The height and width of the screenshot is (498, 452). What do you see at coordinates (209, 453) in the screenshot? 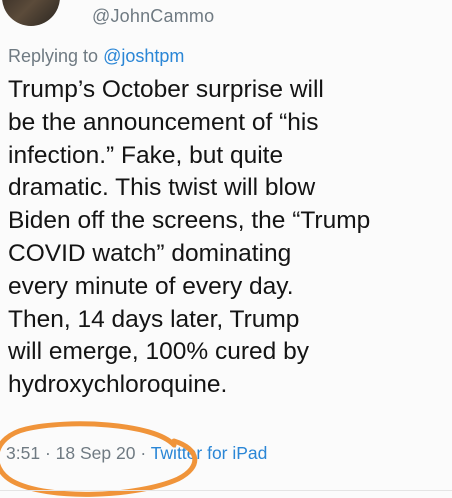
I see `tweet-source-link: Twitter for iPad` at bounding box center [209, 453].